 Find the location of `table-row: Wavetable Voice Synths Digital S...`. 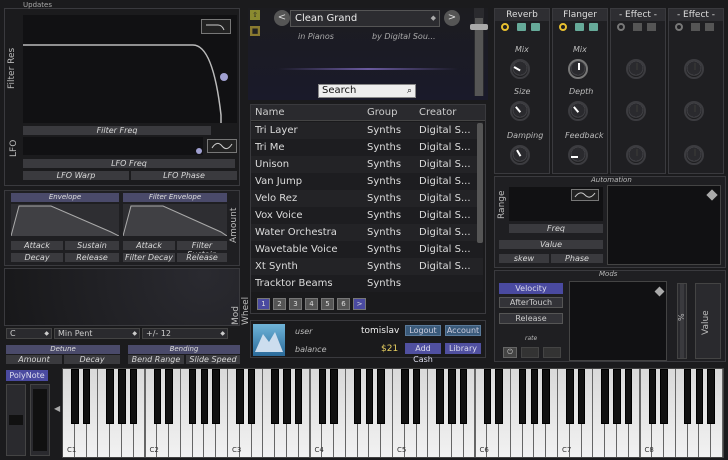

table-row: Wavetable Voice Synths Digital S... is located at coordinates (367, 249).